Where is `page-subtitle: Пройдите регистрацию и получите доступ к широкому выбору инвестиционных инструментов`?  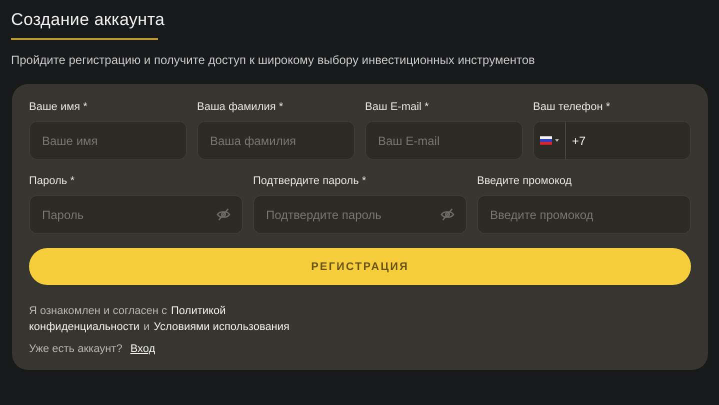
page-subtitle: Пройдите регистрацию и получите доступ к широкому выбору инвестиционных инструментов is located at coordinates (273, 60).